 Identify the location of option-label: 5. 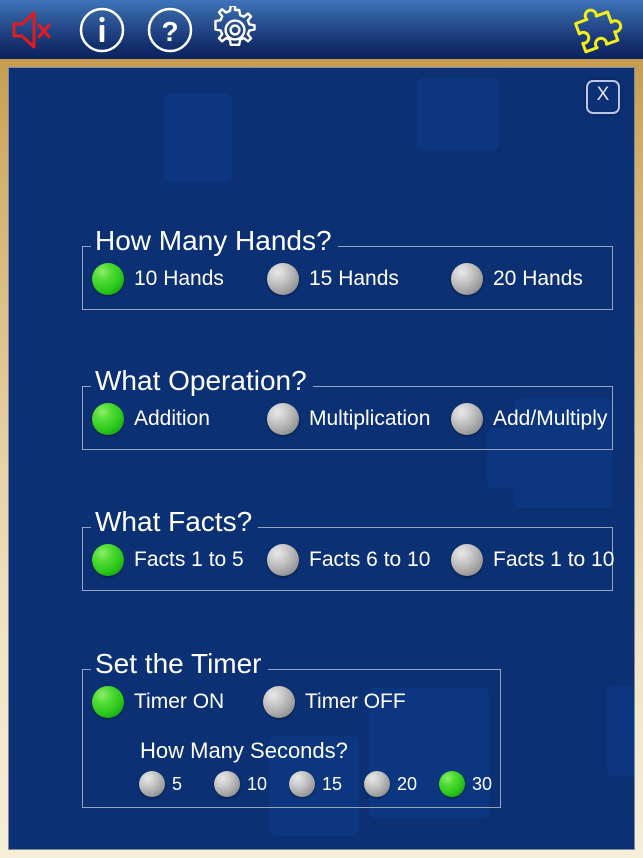
(177, 784).